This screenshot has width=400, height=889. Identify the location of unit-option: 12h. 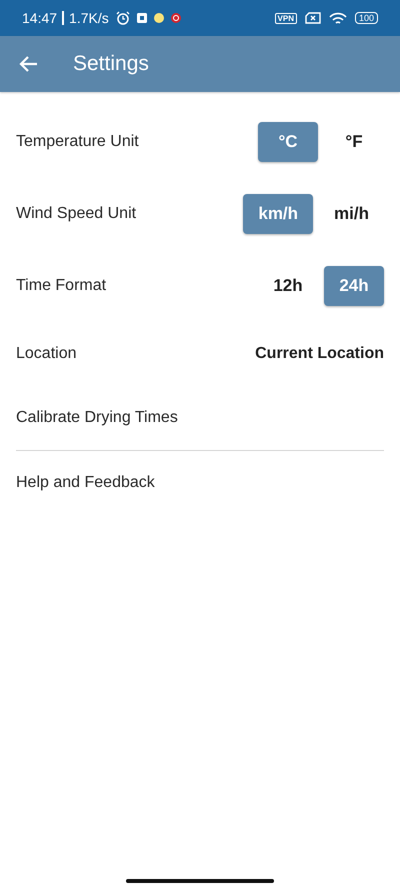
(288, 286).